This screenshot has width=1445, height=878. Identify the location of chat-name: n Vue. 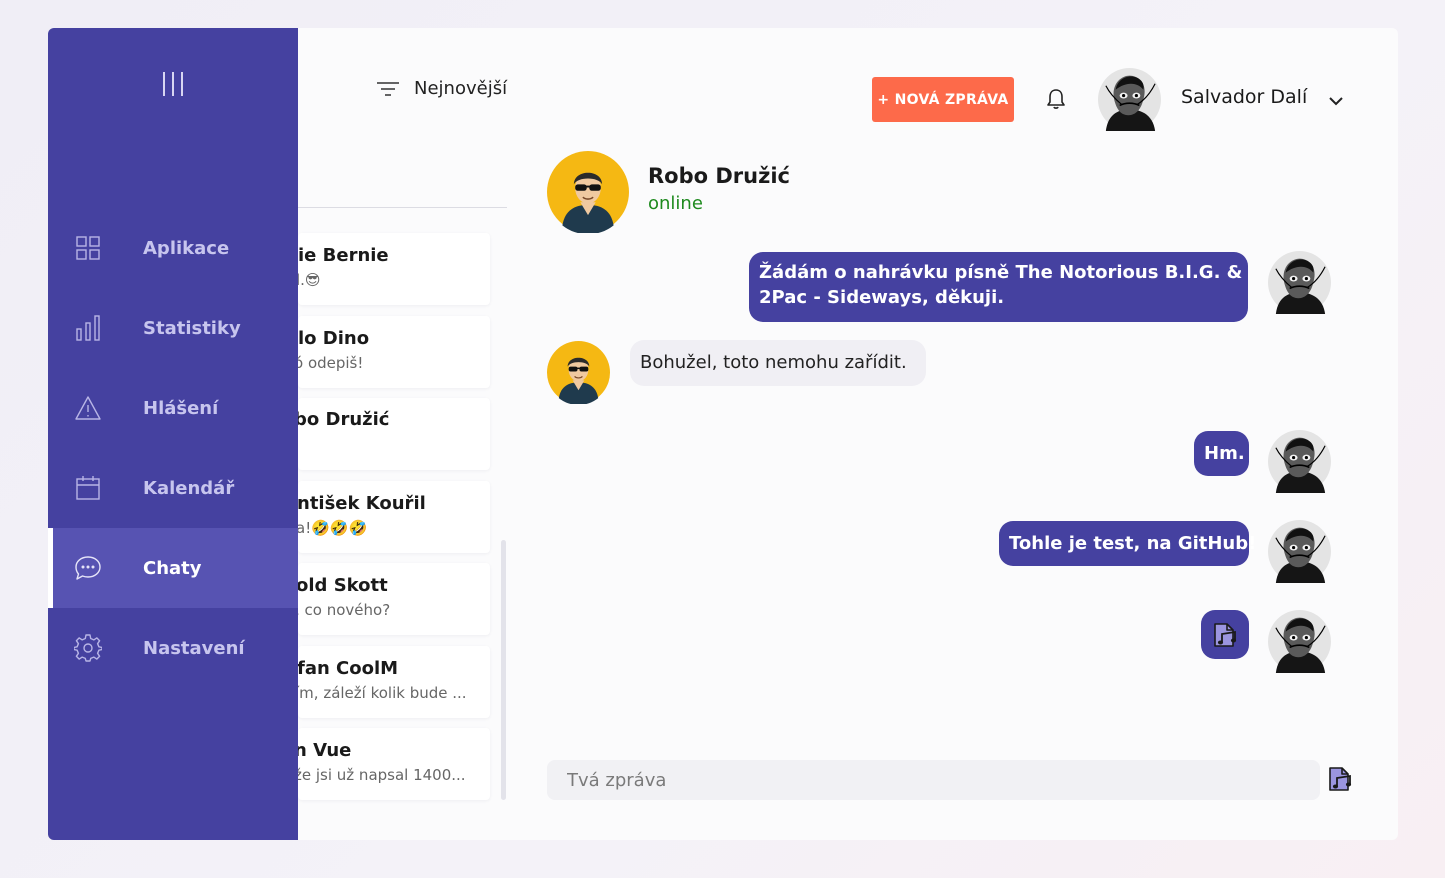
(325, 750).